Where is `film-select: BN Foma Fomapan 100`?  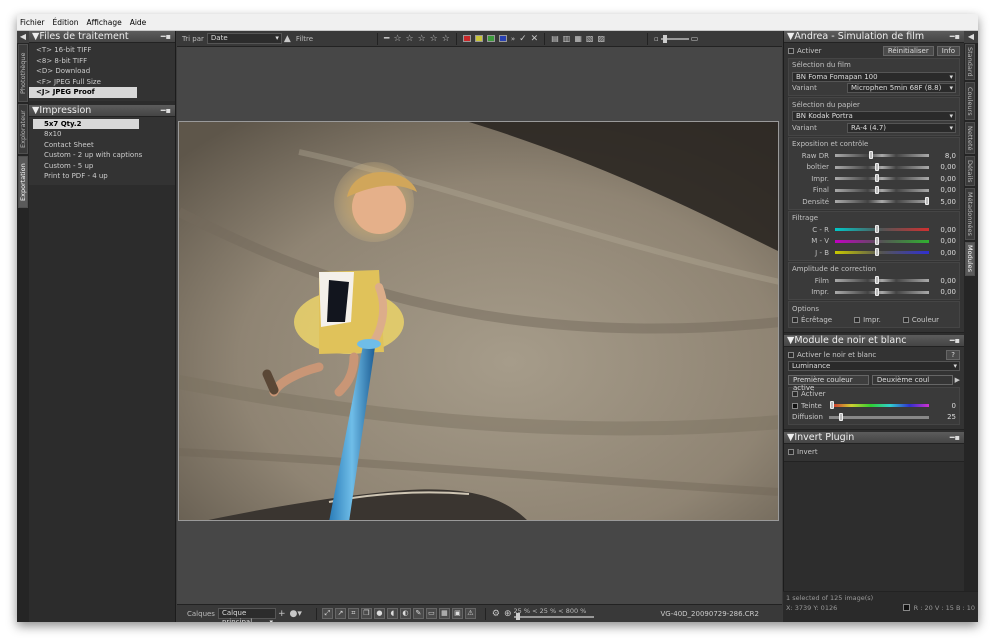
film-select: BN Foma Fomapan 100 is located at coordinates (874, 76).